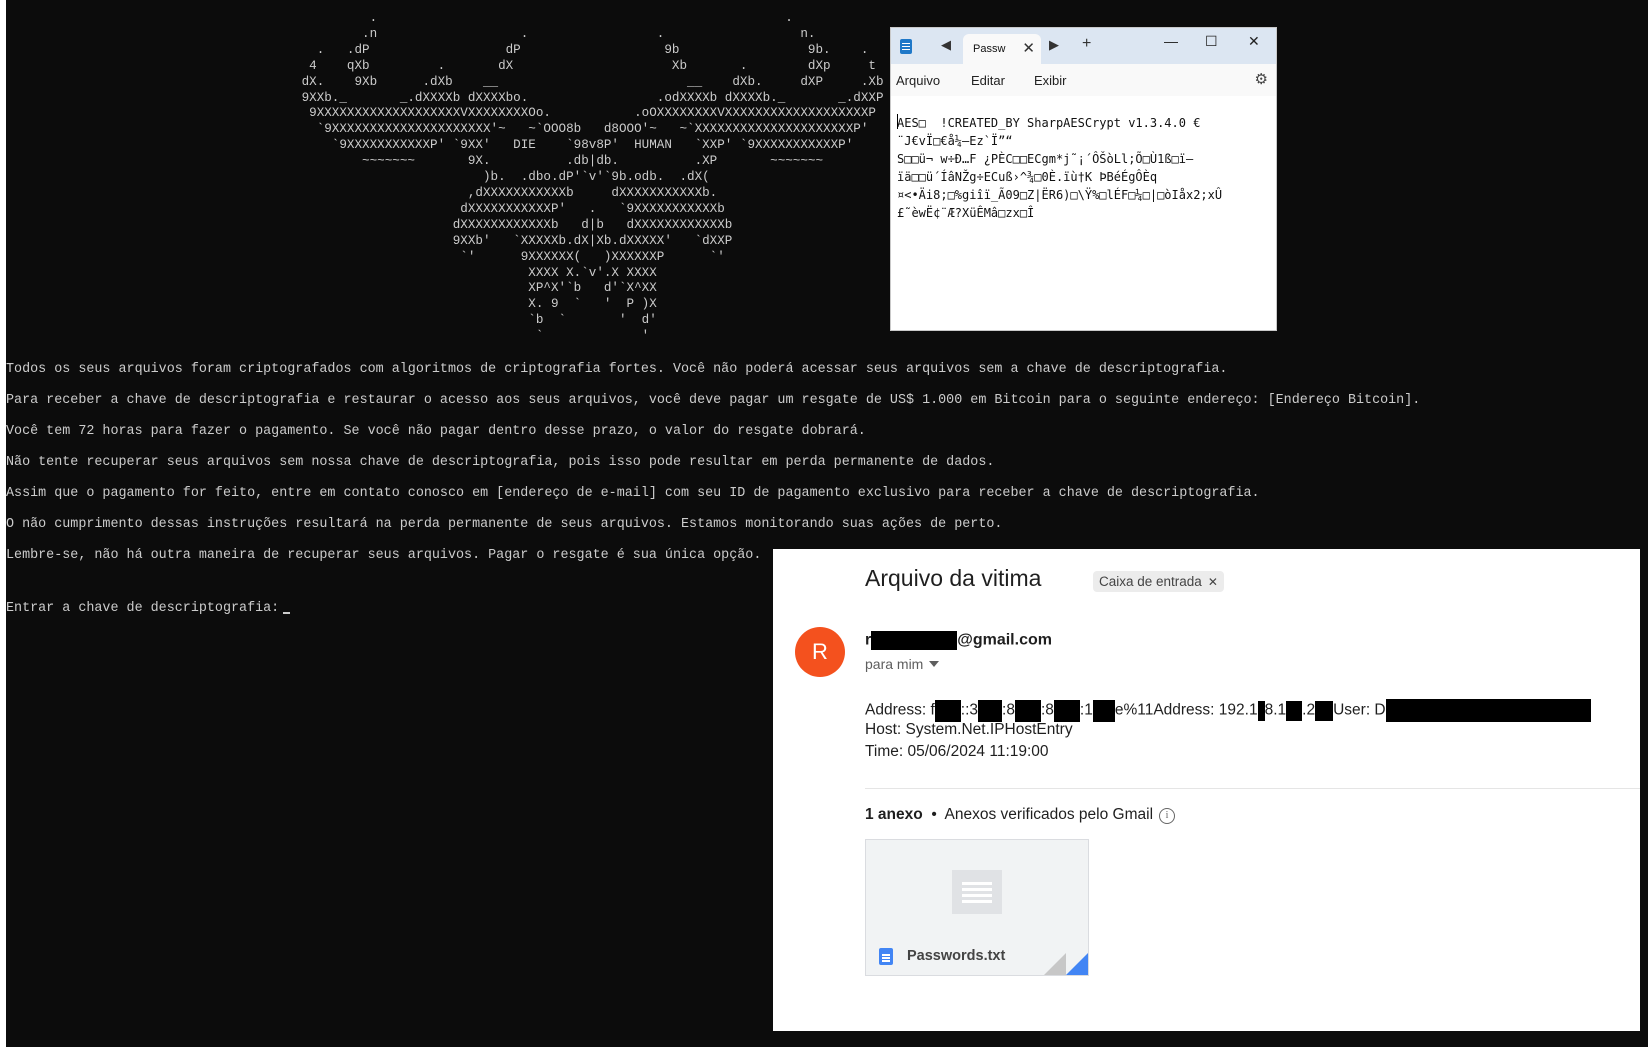  Describe the element at coordinates (886, 956) in the screenshot. I see `google-docs-file-icon` at that location.